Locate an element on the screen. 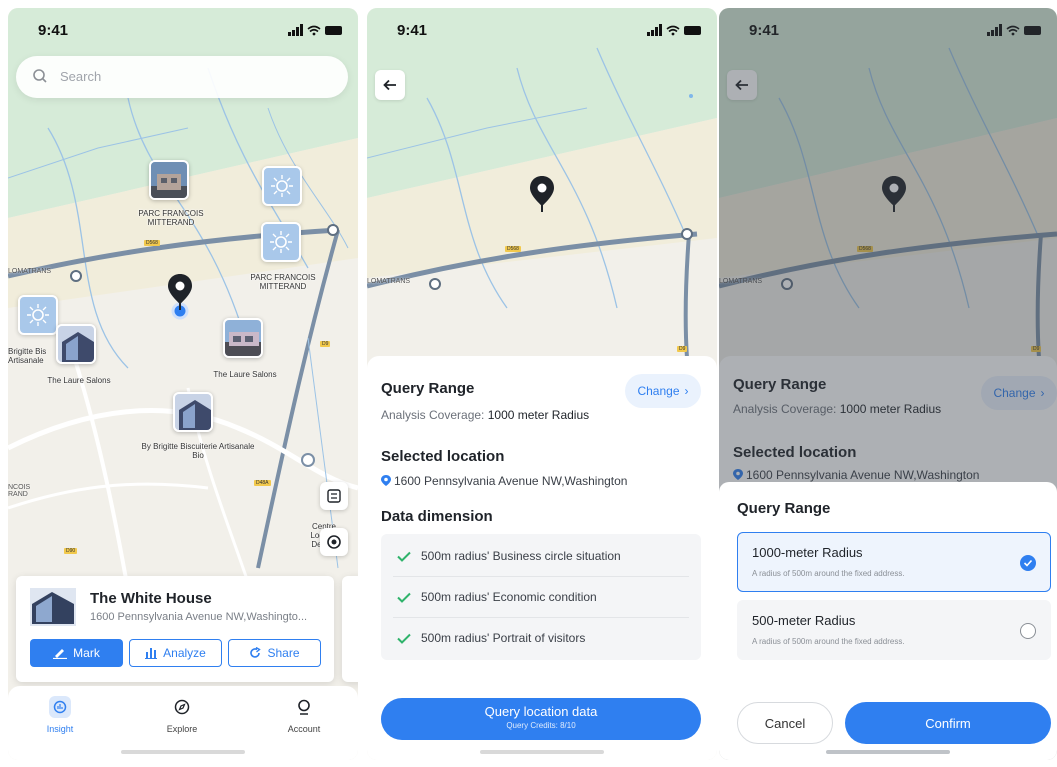  query-button-label: Query location data is located at coordinates (541, 711).